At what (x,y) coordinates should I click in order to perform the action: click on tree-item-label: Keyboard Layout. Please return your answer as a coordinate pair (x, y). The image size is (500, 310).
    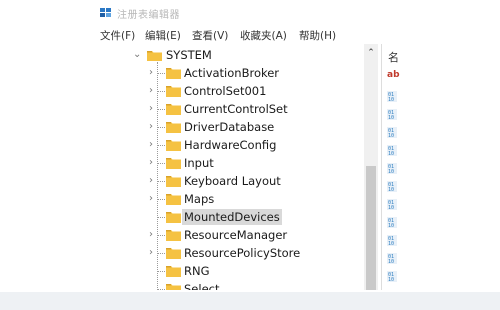
    Looking at the image, I should click on (232, 181).